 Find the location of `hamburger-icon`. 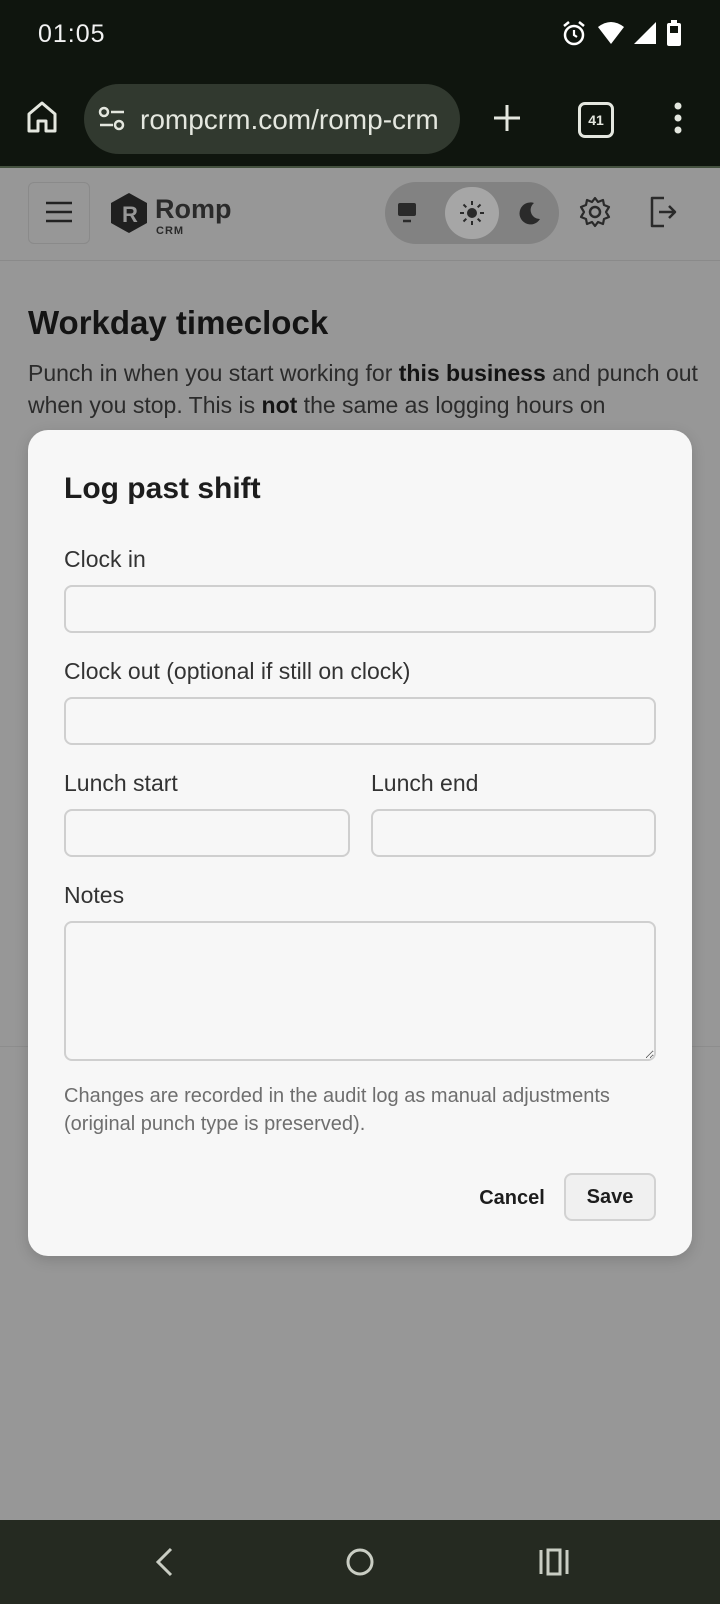

hamburger-icon is located at coordinates (59, 212).